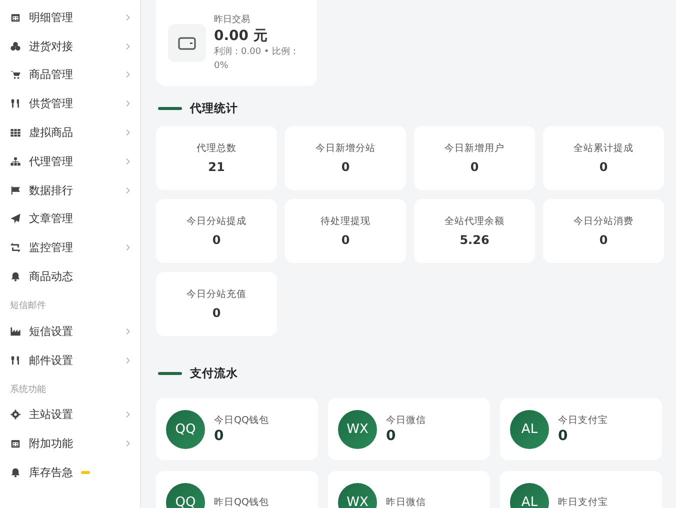 This screenshot has height=508, width=676. I want to click on stat-label: 今日新增分站, so click(346, 148).